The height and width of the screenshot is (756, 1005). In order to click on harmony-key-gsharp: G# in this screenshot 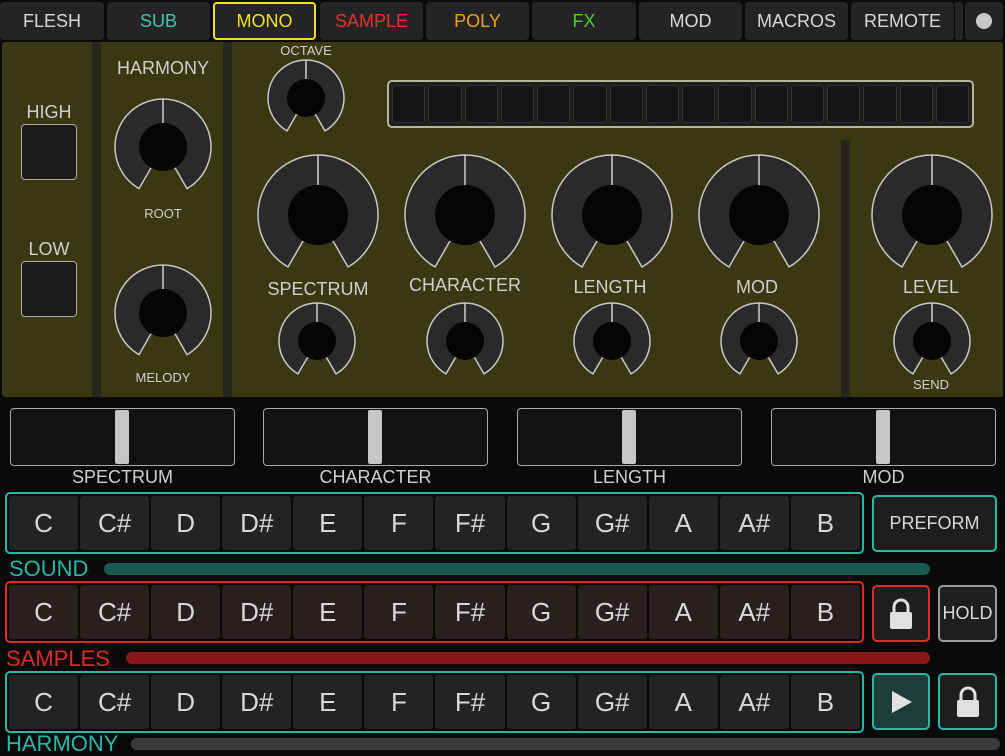, I will do `click(612, 702)`.